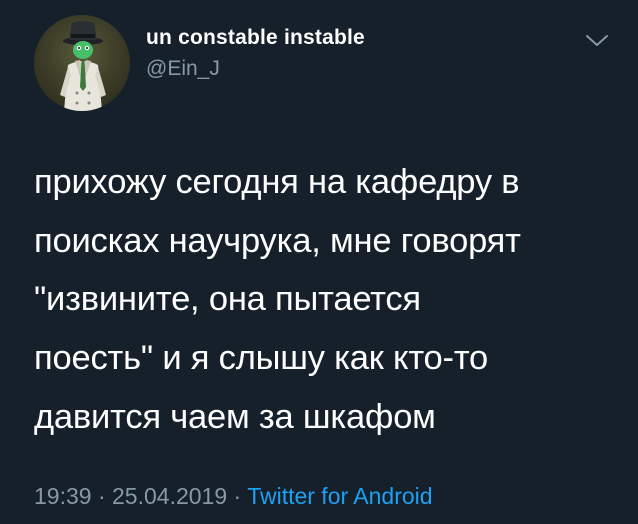 Image resolution: width=638 pixels, height=524 pixels. I want to click on author-handle: @Ein_J, so click(183, 69).